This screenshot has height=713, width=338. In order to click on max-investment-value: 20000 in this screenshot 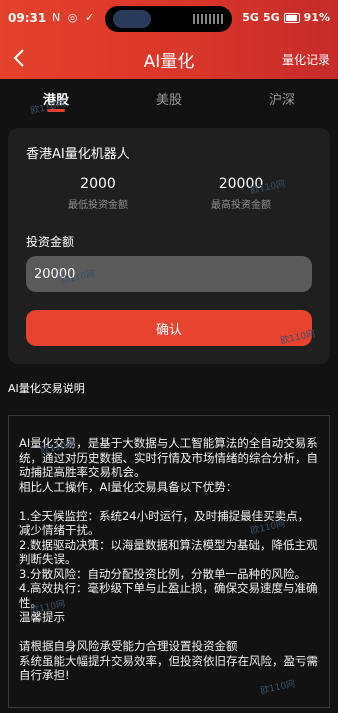, I will do `click(241, 184)`.